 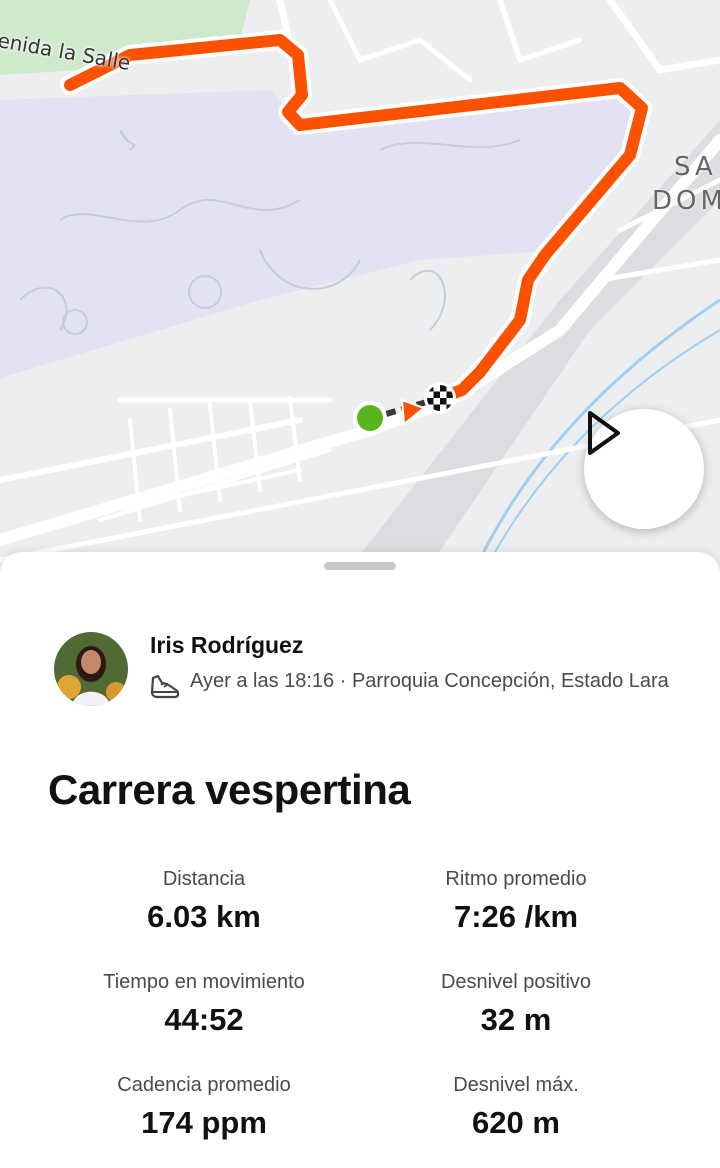 What do you see at coordinates (229, 789) in the screenshot?
I see `activity-title: Carrera vespertina` at bounding box center [229, 789].